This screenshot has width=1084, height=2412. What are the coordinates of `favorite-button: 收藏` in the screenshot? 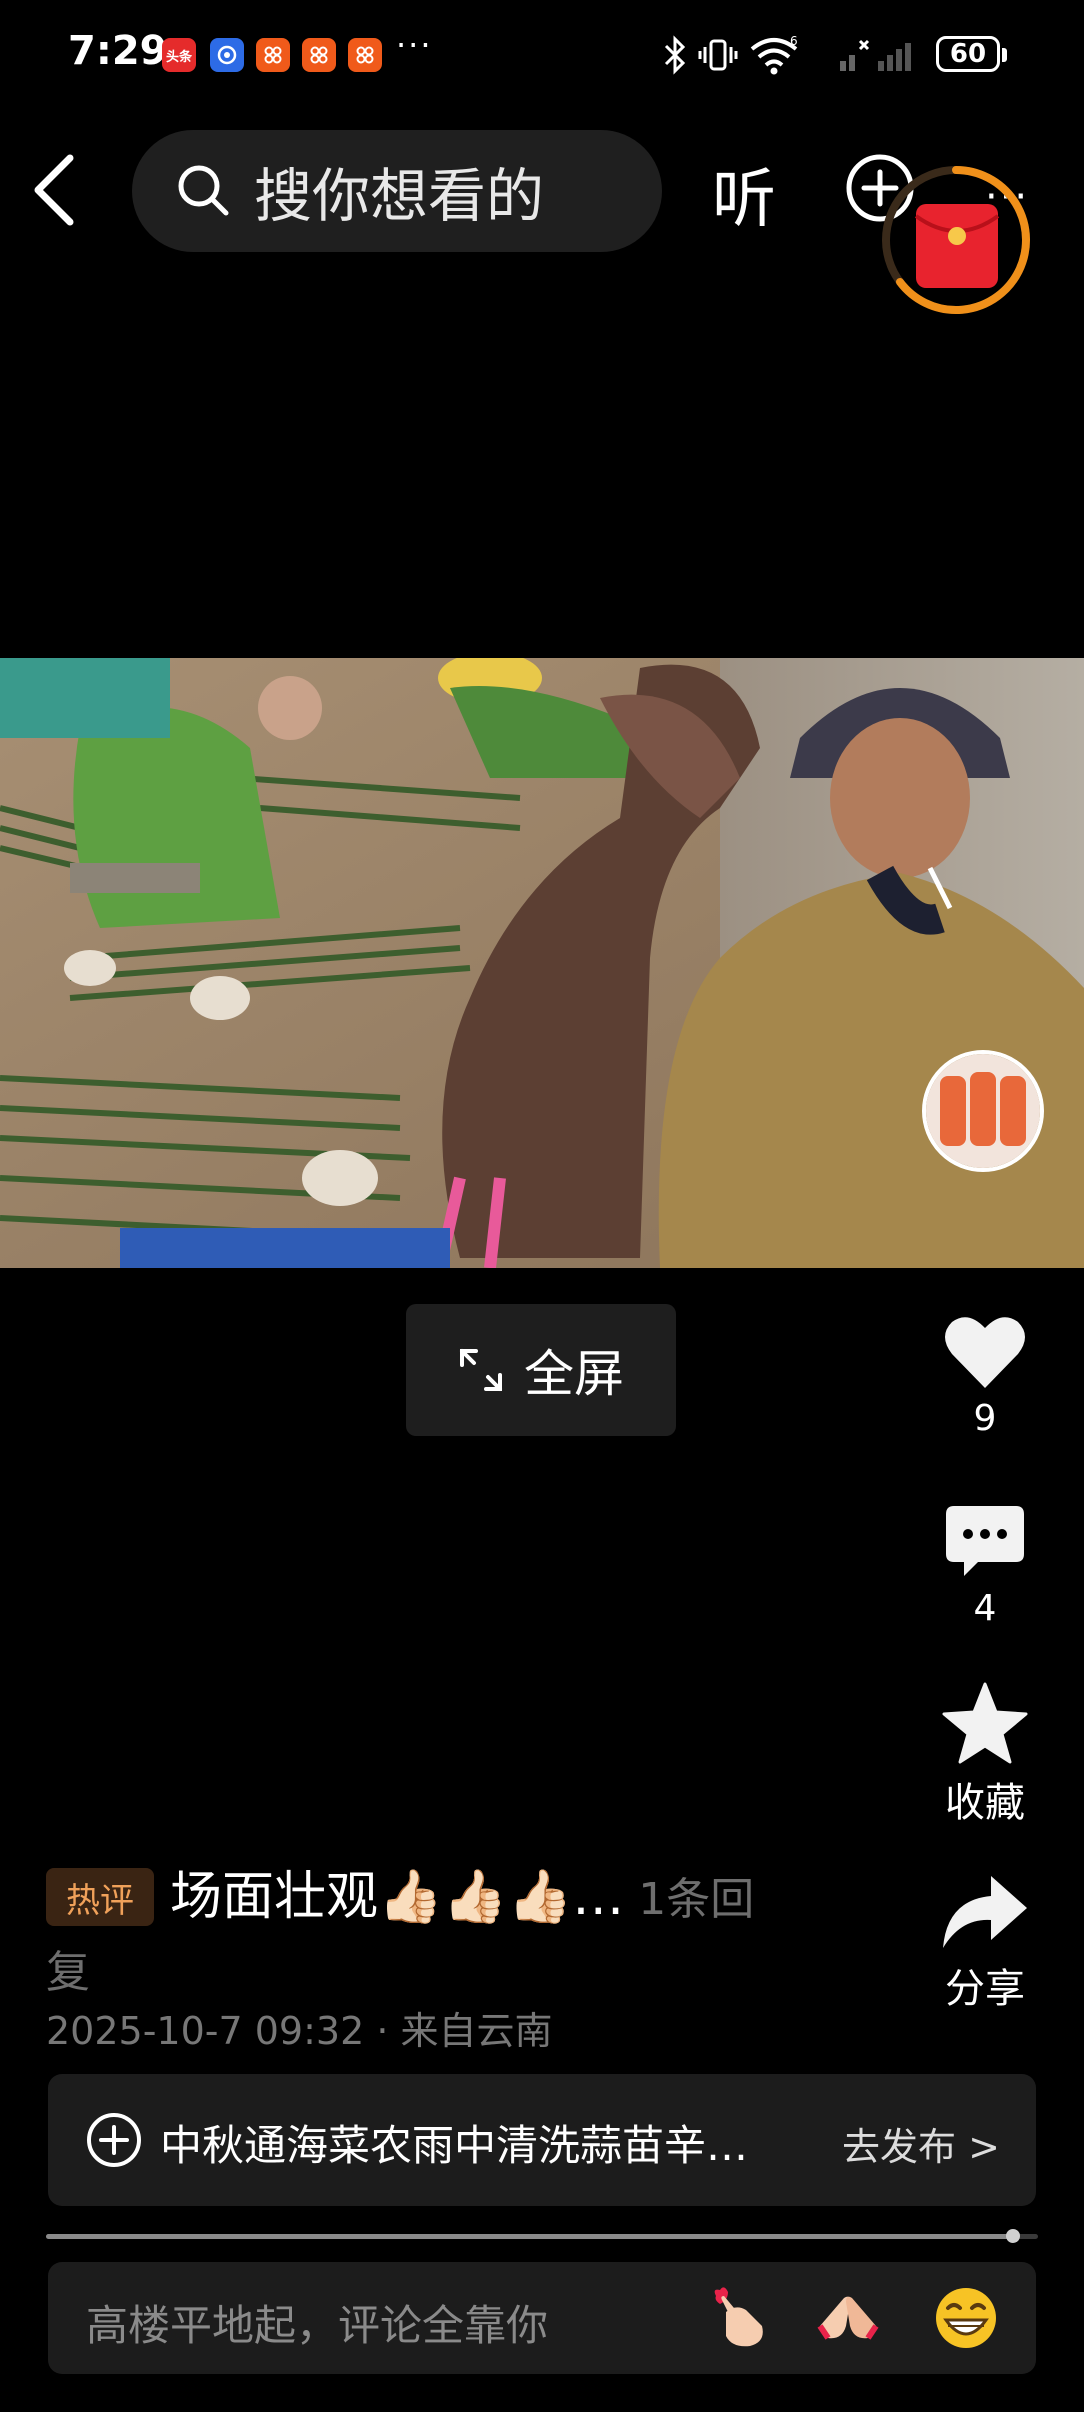 It's located at (985, 1755).